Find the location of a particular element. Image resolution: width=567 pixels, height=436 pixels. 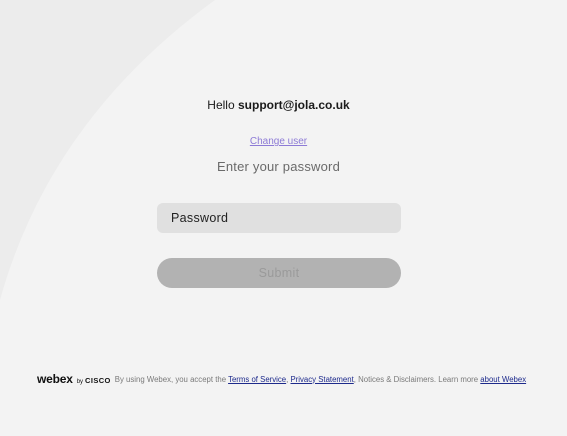

footer-text-notices: , Notices & Disclaimers. Learn more is located at coordinates (416, 379).